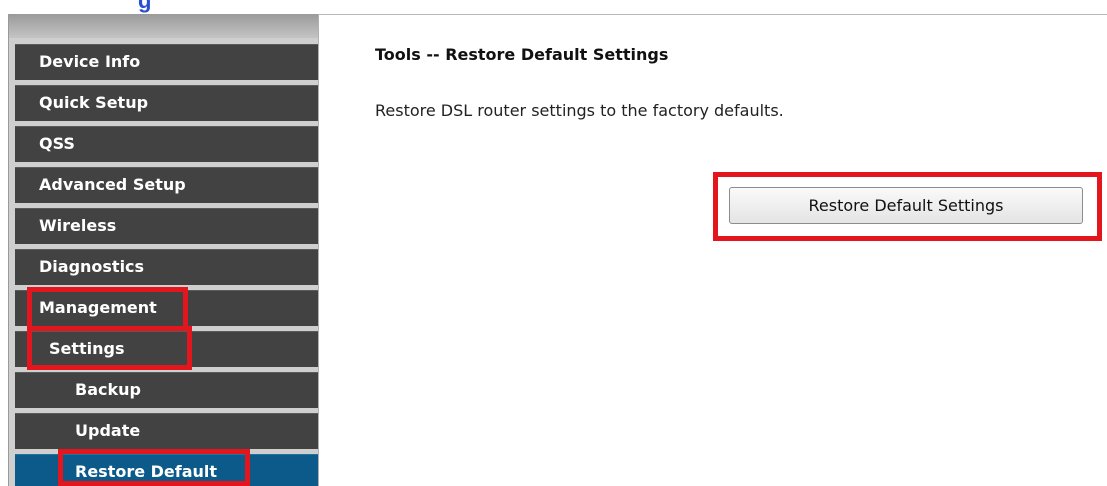 The image size is (1107, 486). What do you see at coordinates (166, 349) in the screenshot?
I see `sidebar-item-settings: Settings` at bounding box center [166, 349].